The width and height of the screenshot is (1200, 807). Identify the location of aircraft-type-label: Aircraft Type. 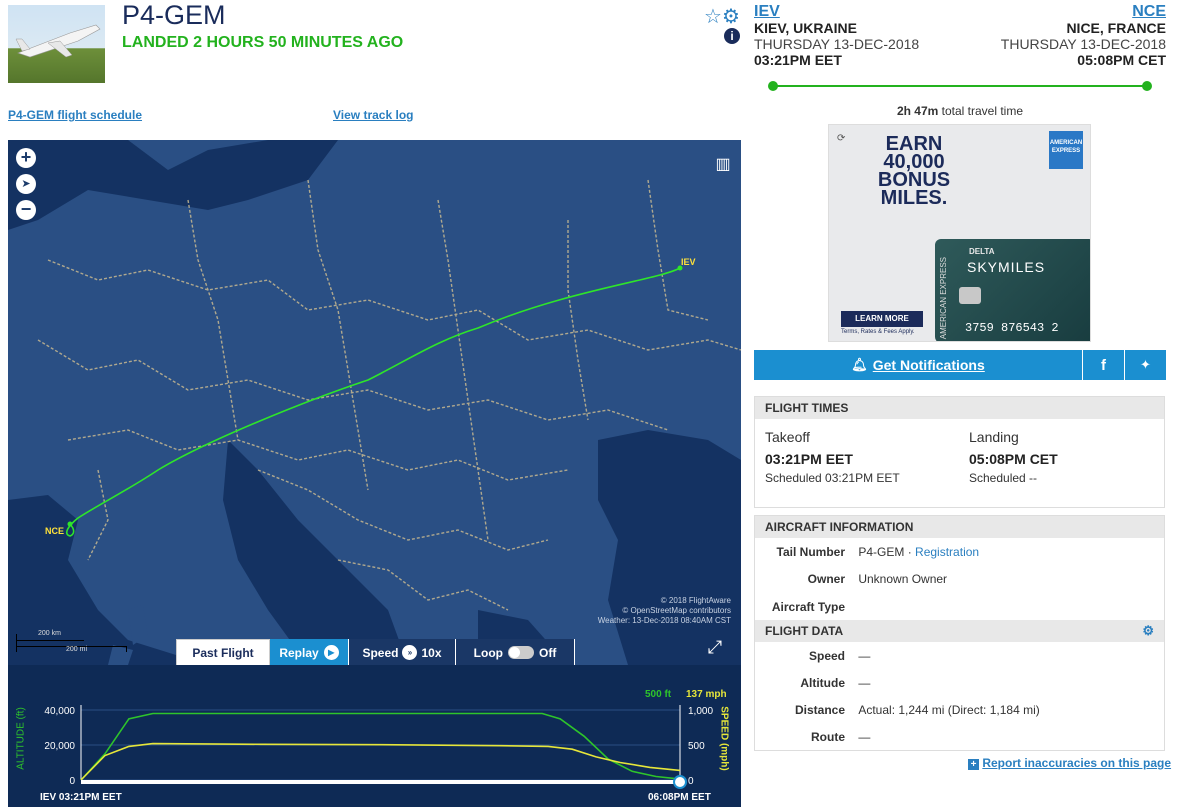
(808, 607).